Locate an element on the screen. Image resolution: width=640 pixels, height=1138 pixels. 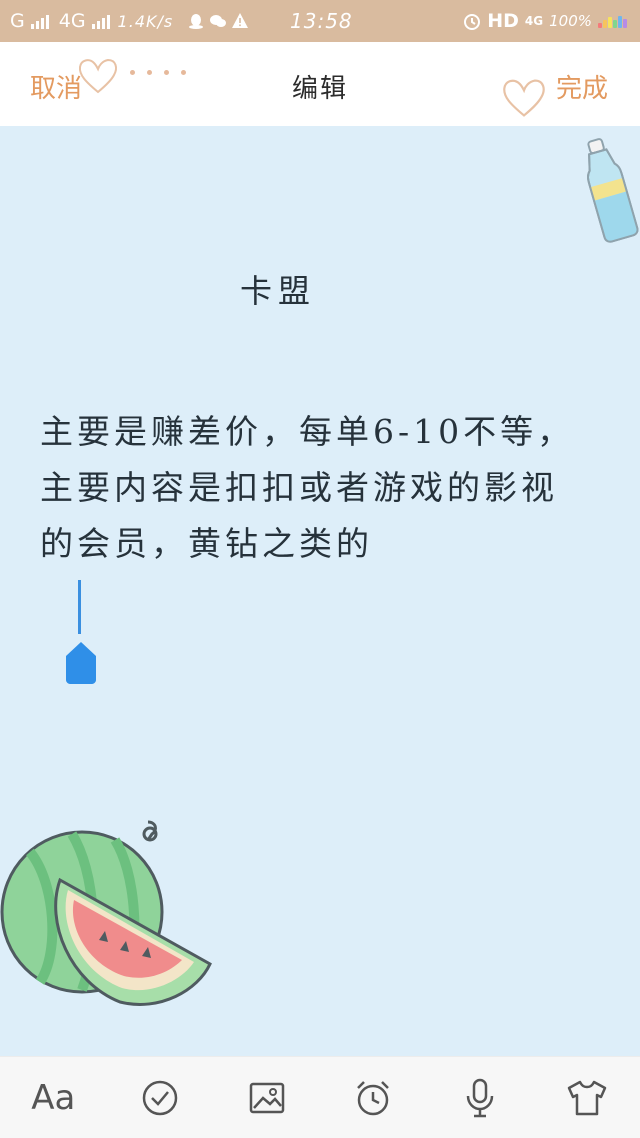
status-time: 13:58 is located at coordinates (321, 21).